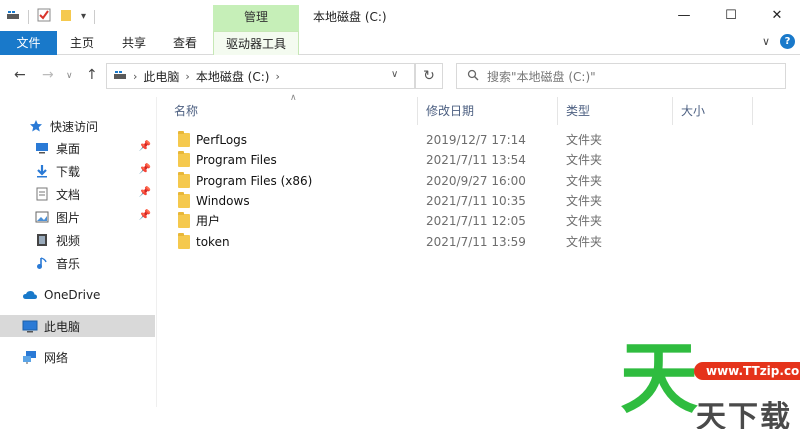 The image size is (800, 429). What do you see at coordinates (429, 76) in the screenshot?
I see `refresh-button: ↻` at bounding box center [429, 76].